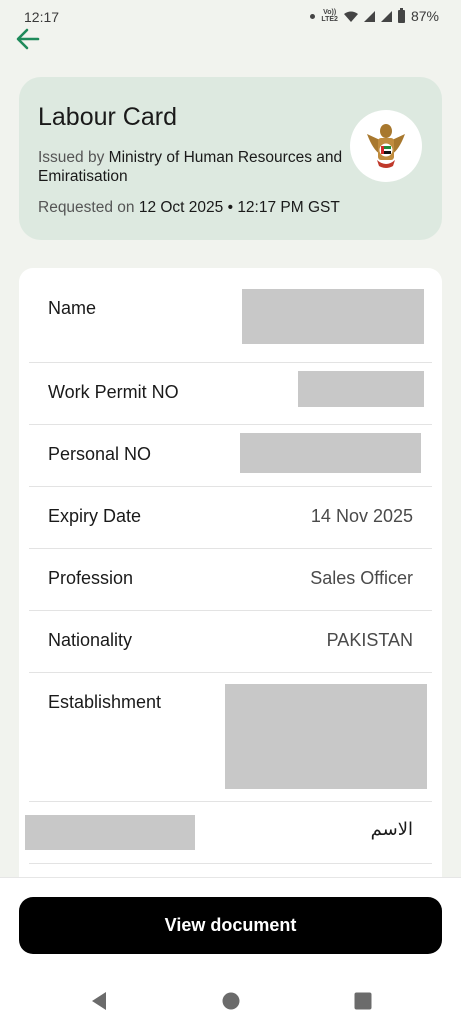 This screenshot has height=1025, width=461. Describe the element at coordinates (95, 516) in the screenshot. I see `row-label: Expiry Date` at that location.